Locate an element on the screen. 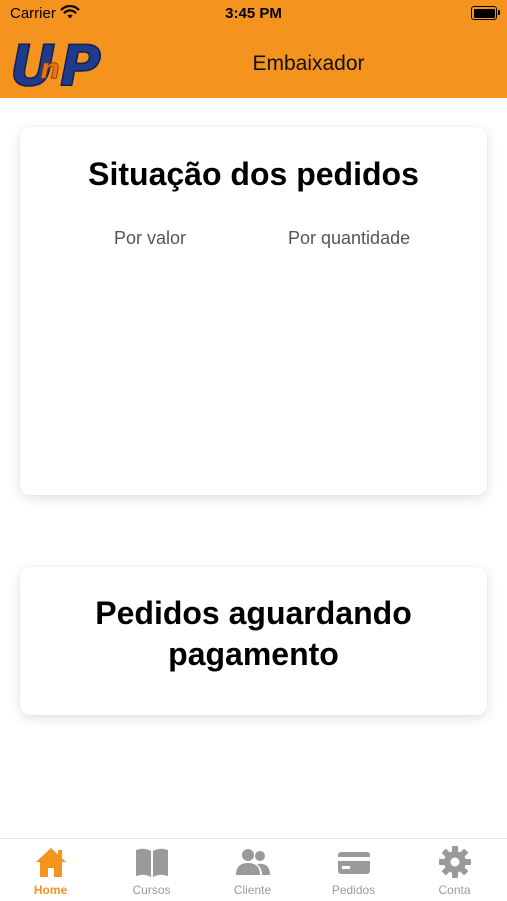 The width and height of the screenshot is (507, 901). tab-cliente-label: Cliente is located at coordinates (252, 890).